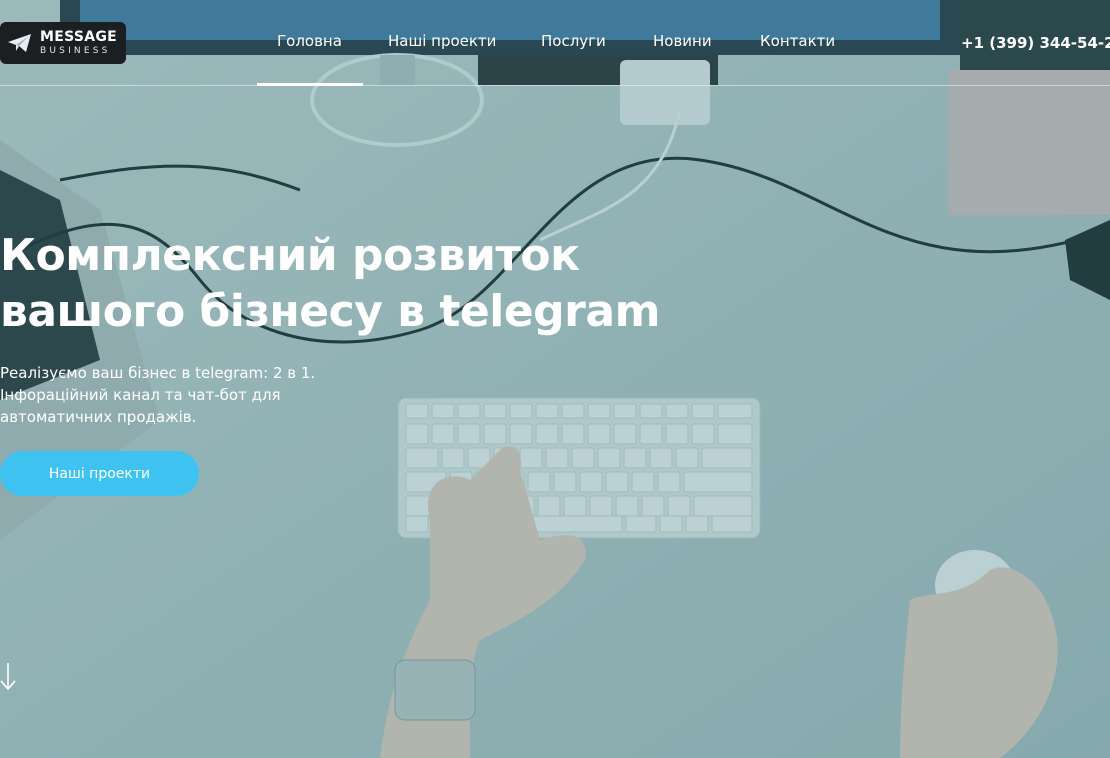 This screenshot has width=1110, height=758. Describe the element at coordinates (797, 41) in the screenshot. I see `nav-item-contacts: Контакти` at that location.